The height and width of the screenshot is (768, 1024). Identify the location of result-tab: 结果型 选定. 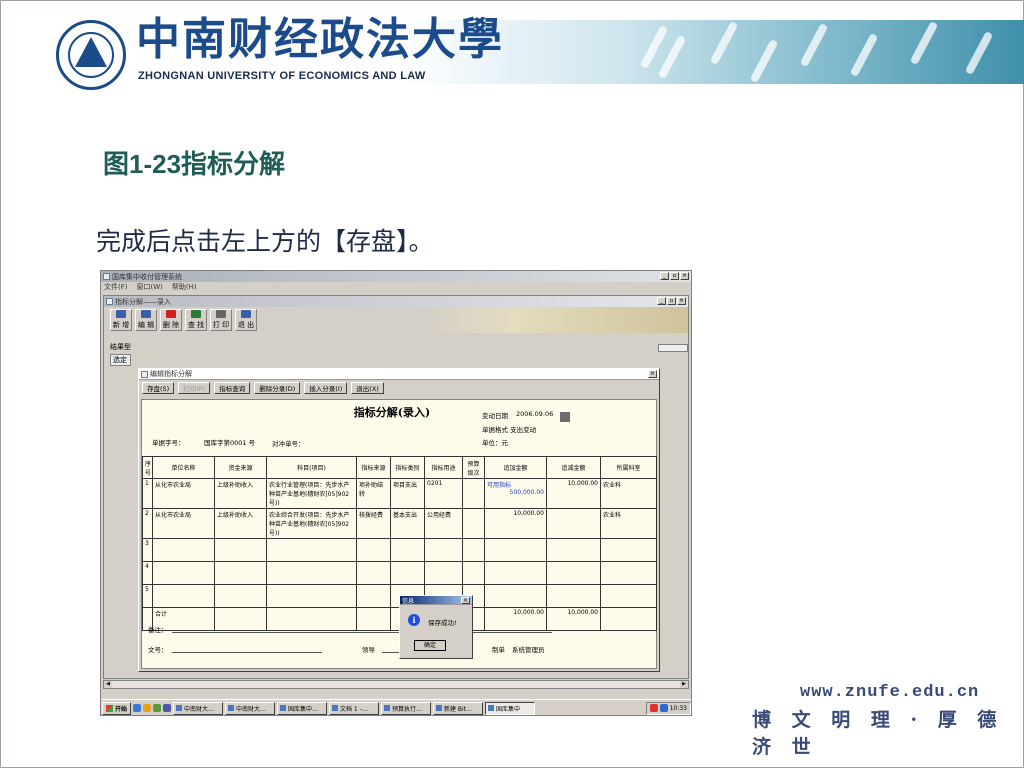
(120, 354).